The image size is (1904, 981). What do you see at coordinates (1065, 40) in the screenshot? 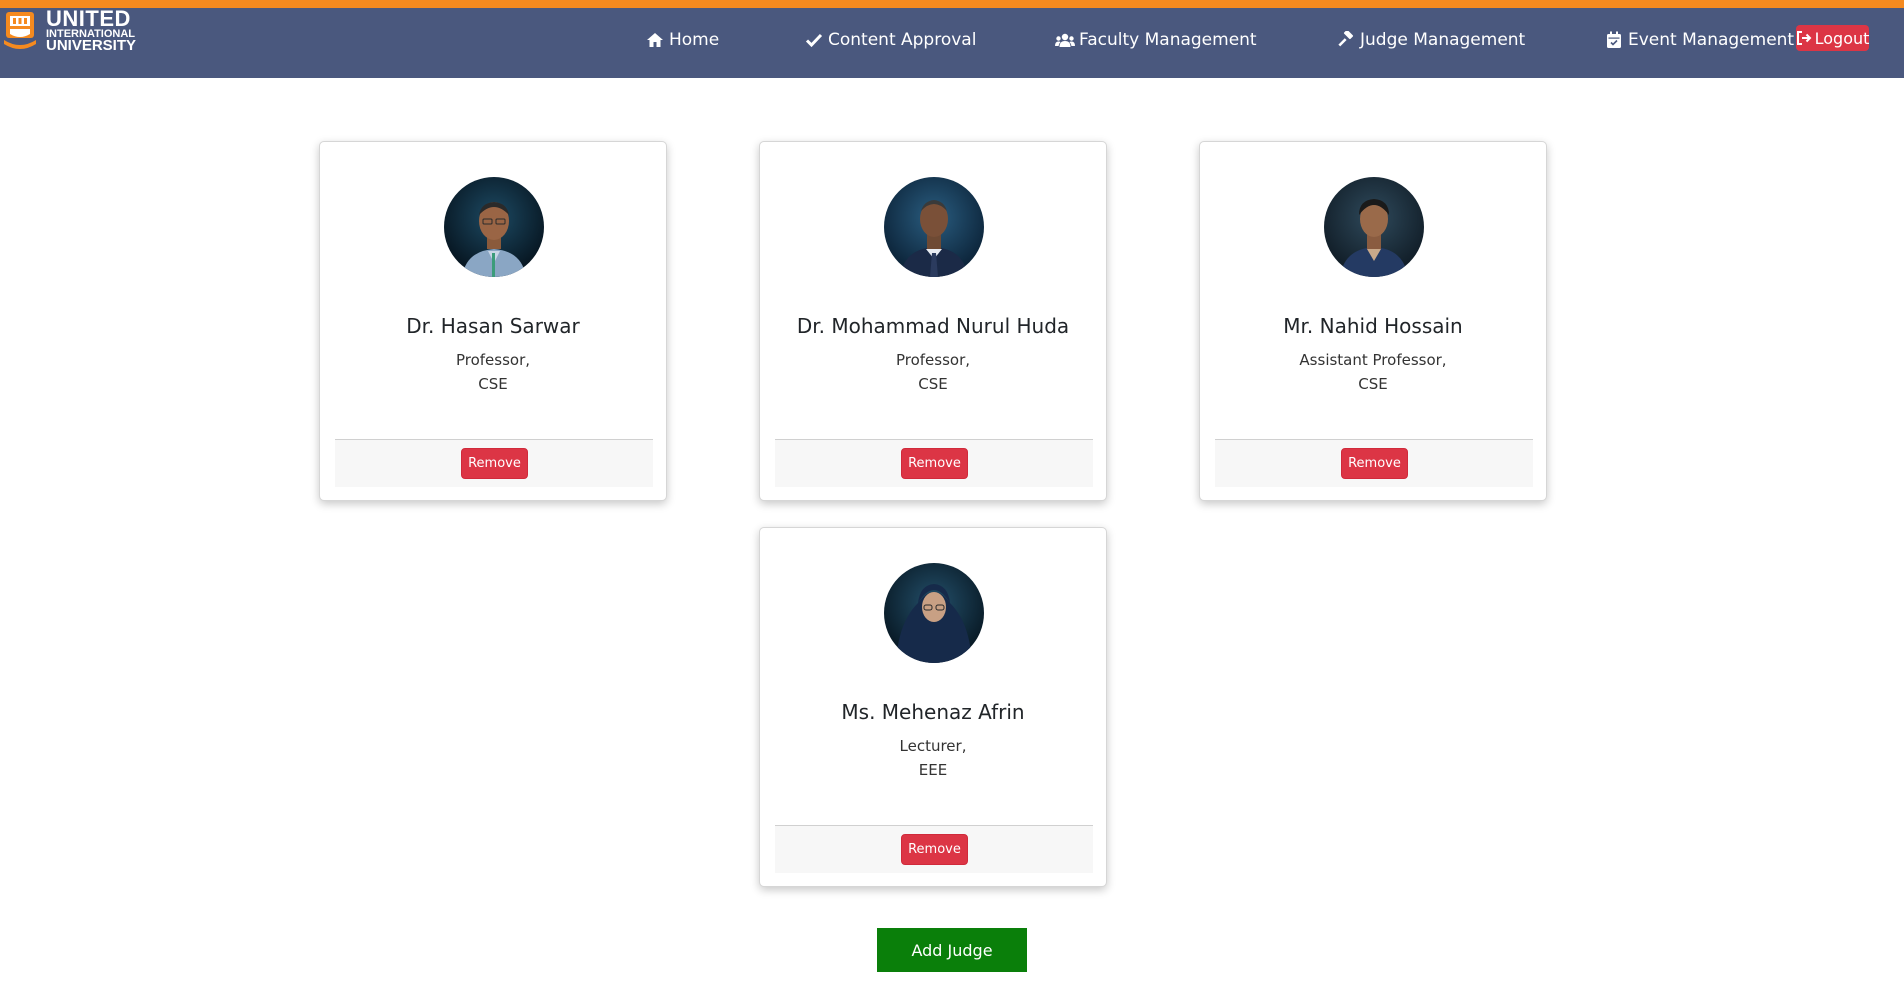
I see `users-icon` at bounding box center [1065, 40].